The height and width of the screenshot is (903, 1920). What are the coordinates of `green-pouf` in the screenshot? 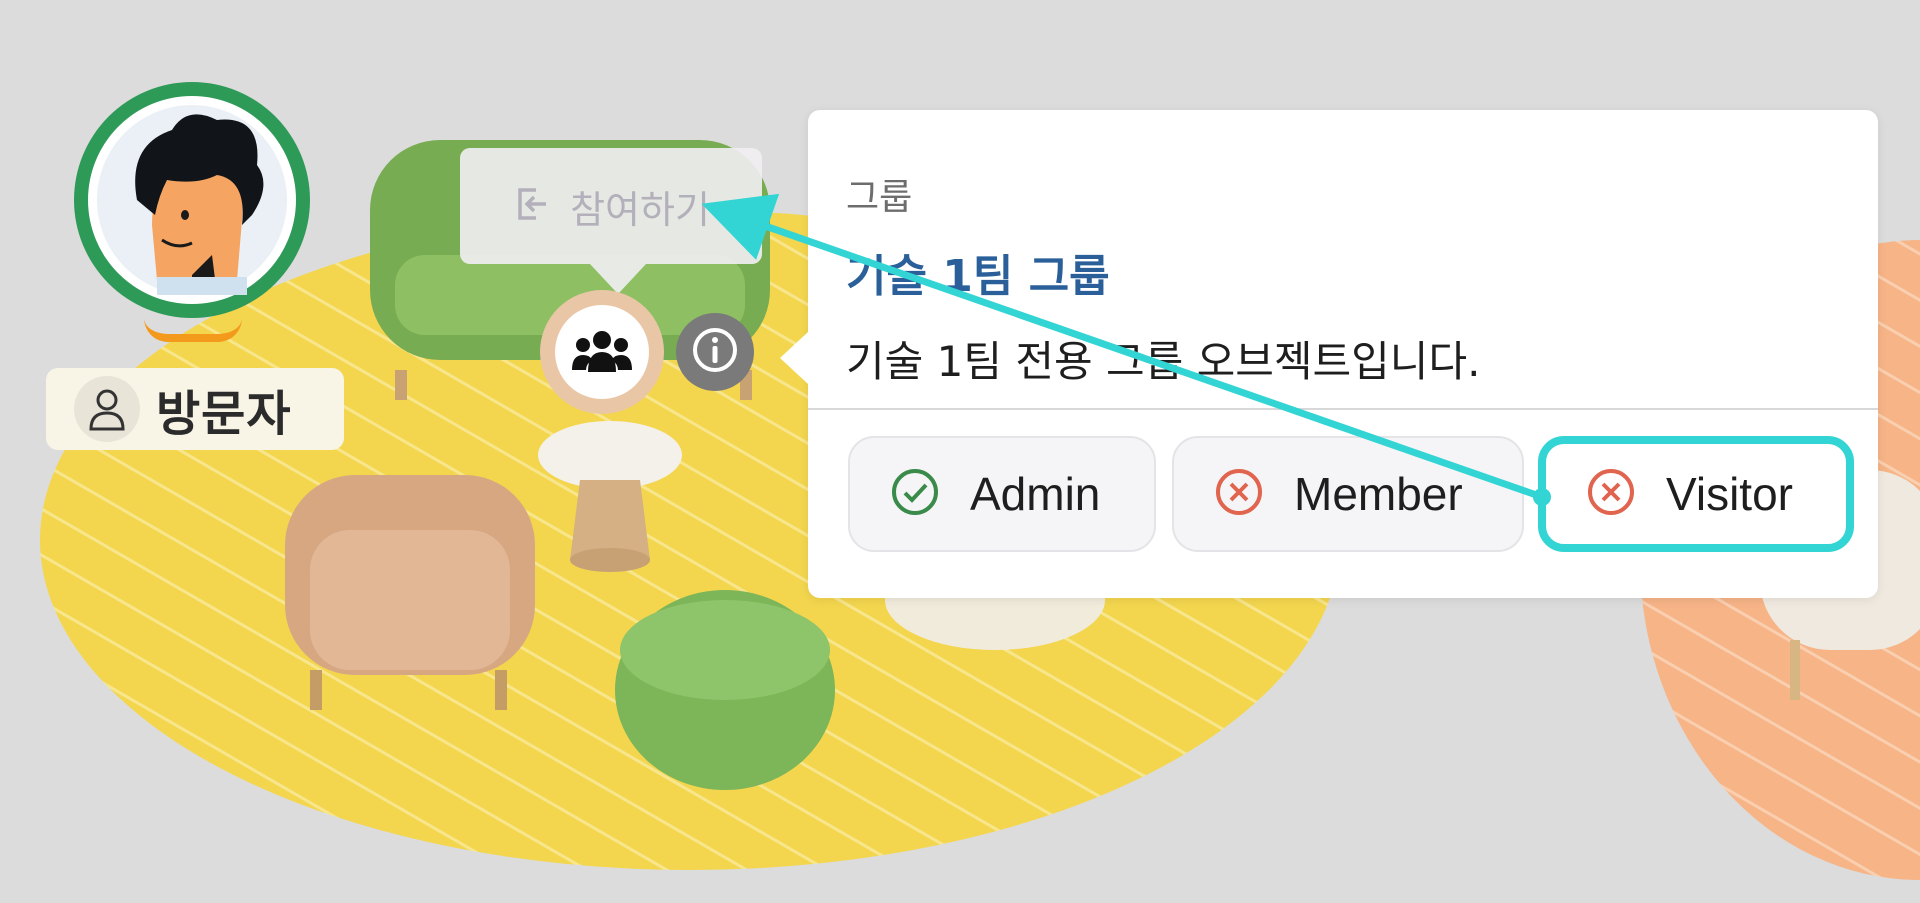 It's located at (725, 690).